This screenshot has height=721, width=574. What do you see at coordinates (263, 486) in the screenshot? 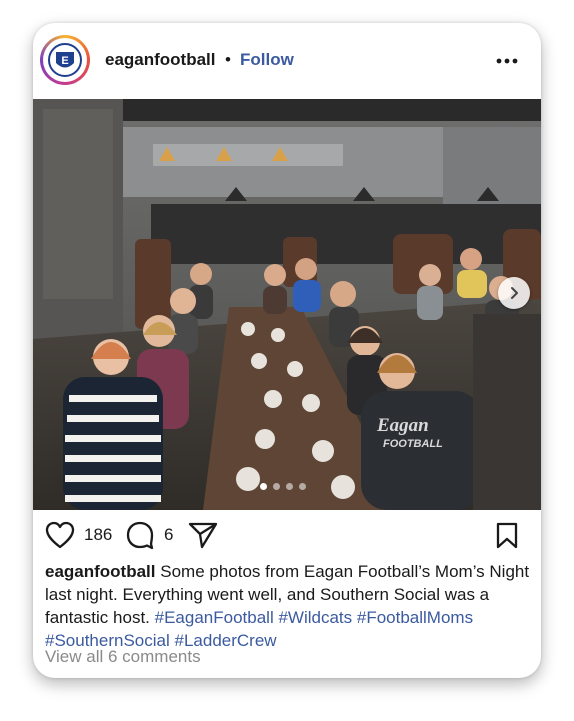
I see `carousel-dot-active` at bounding box center [263, 486].